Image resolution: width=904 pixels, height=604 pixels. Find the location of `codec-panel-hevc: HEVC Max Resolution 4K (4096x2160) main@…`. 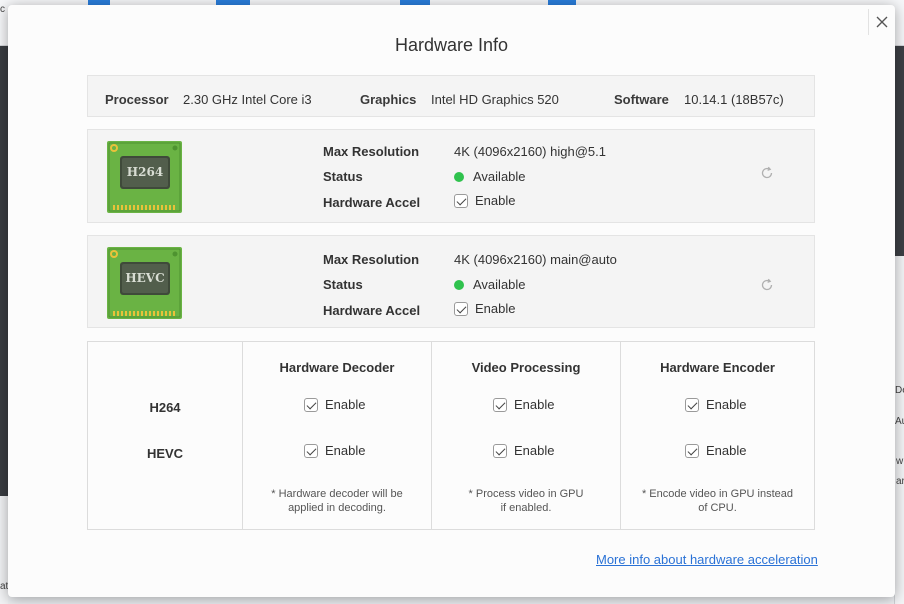

codec-panel-hevc: HEVC Max Resolution 4K (4096x2160) main@… is located at coordinates (451, 281).